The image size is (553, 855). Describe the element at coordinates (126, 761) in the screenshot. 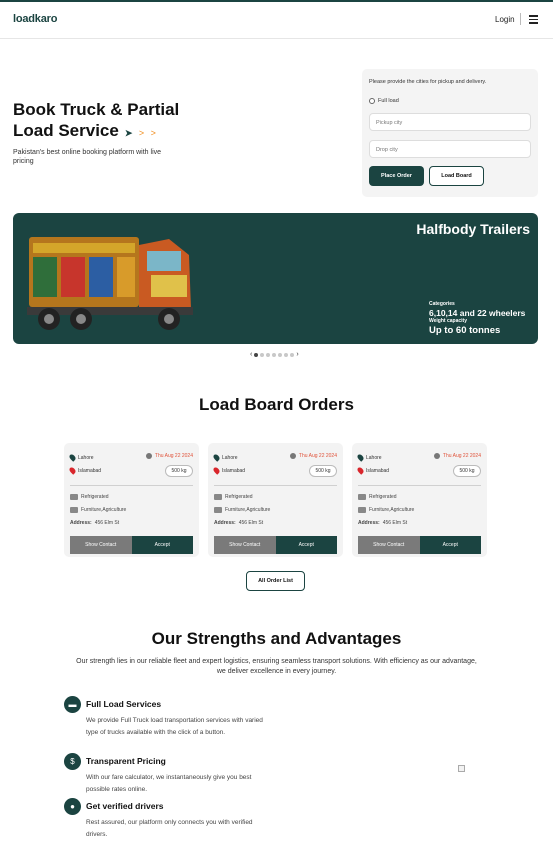

I see `feature-title: Transparent Pricing` at that location.